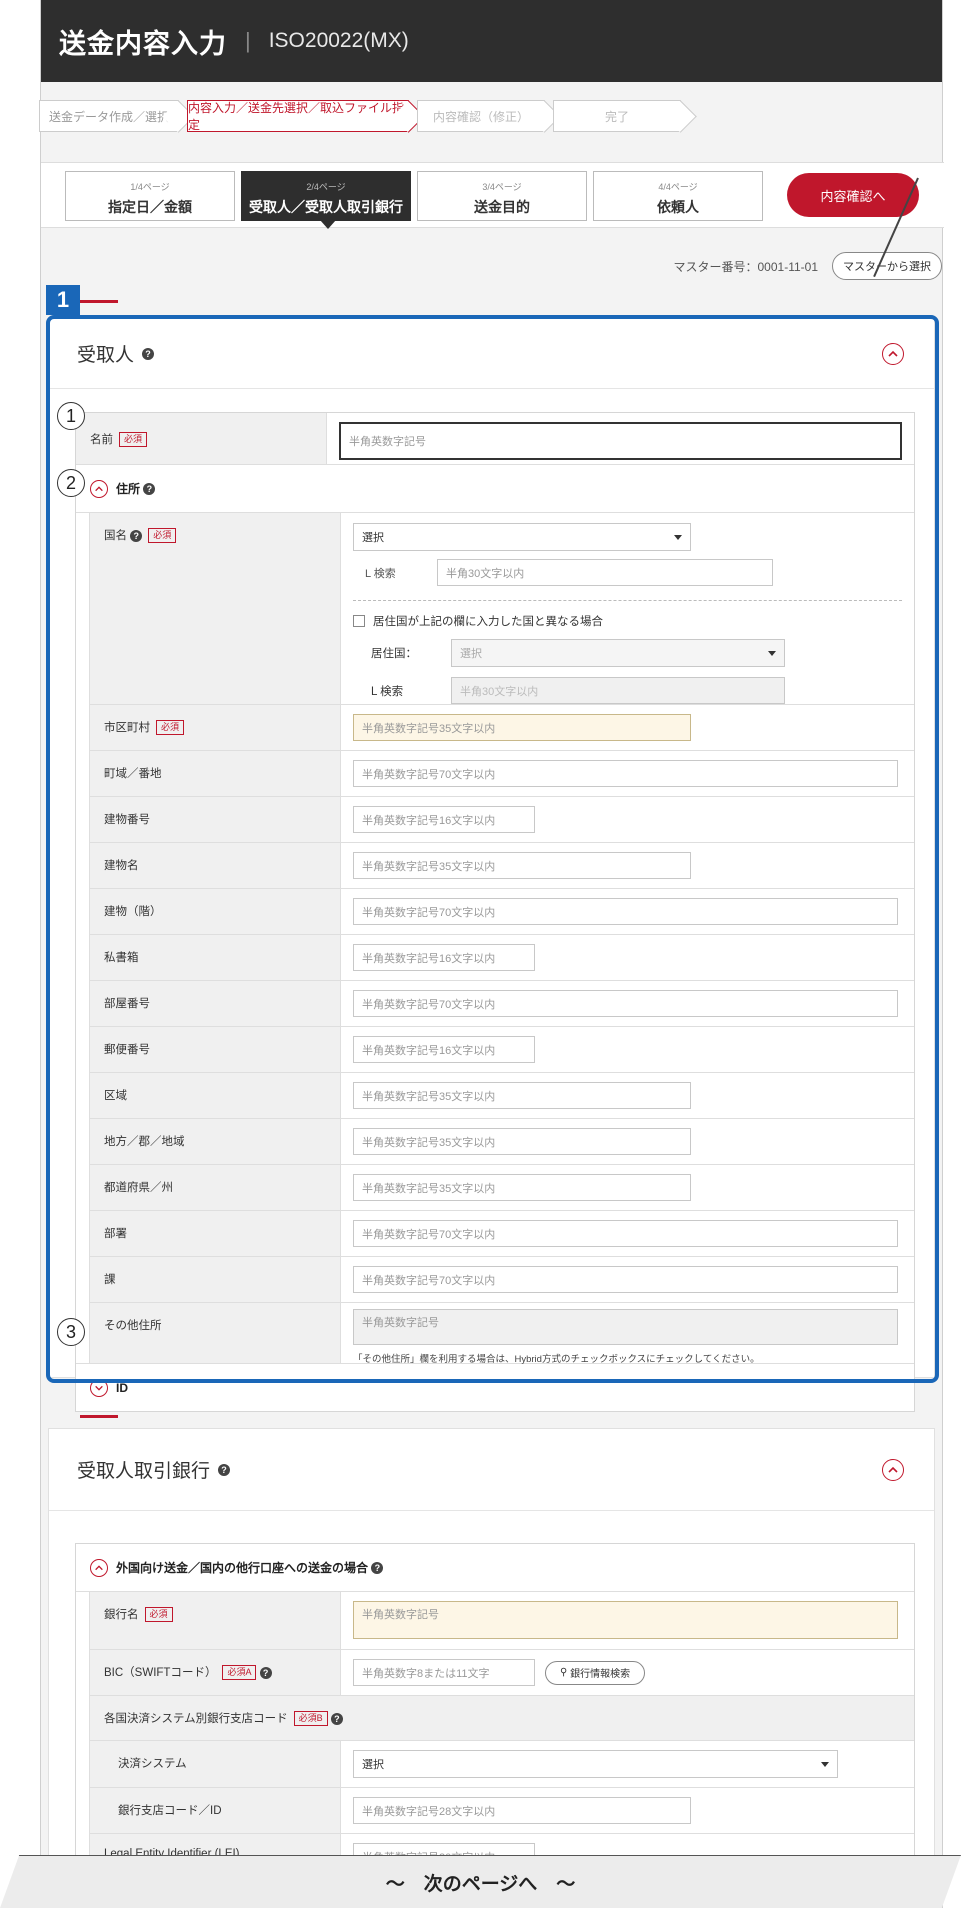 Image resolution: width=961 pixels, height=1908 pixels. I want to click on other-address-input: 半角英数字記号, so click(625, 1327).